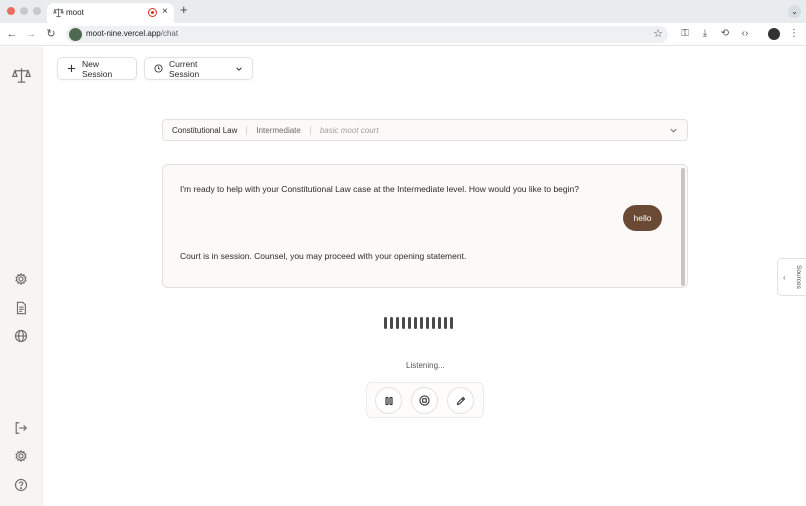  Describe the element at coordinates (794, 34) in the screenshot. I see `more-menu-icon: ⋮` at that location.